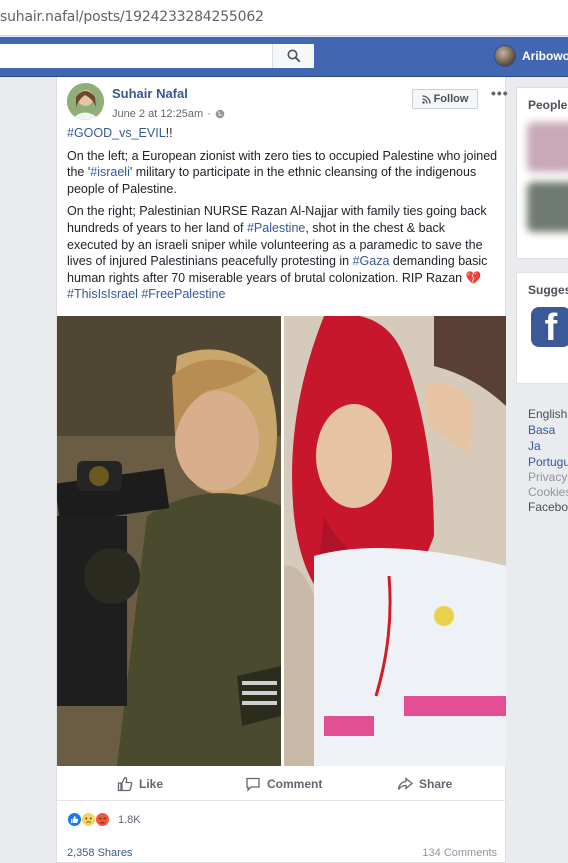 The width and height of the screenshot is (568, 863). Describe the element at coordinates (282, 853) in the screenshot. I see `post-stats: 2,358 Shares 134 Comments` at that location.